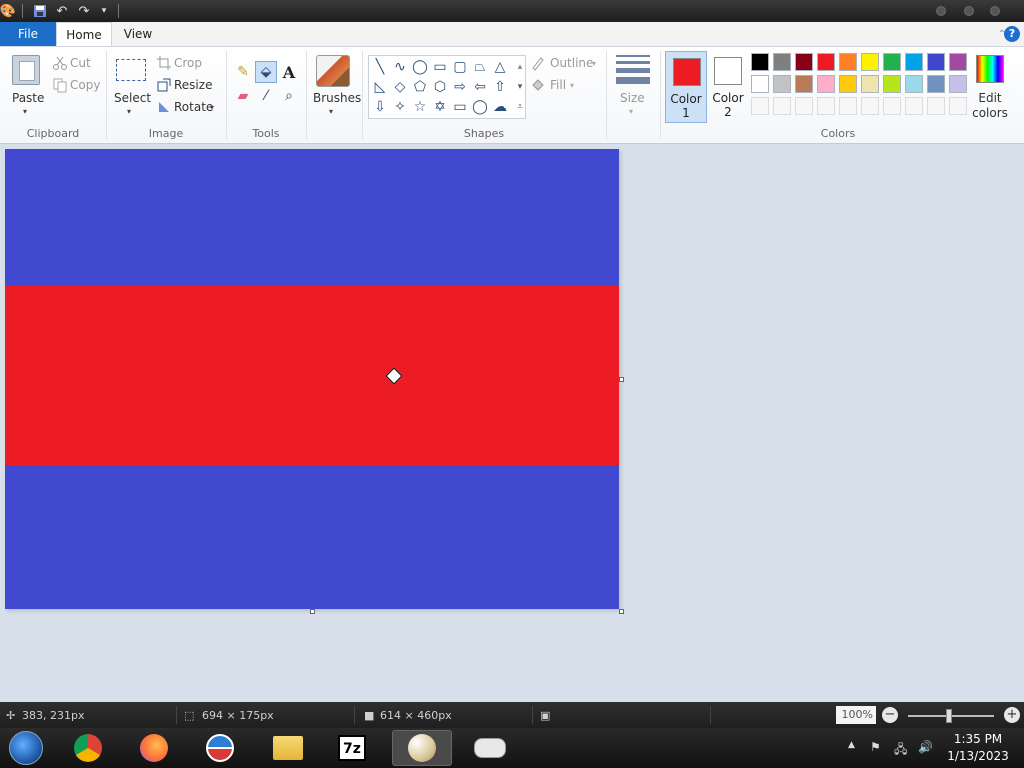  Describe the element at coordinates (25, 111) in the screenshot. I see `paste-dropdown-icon: ▾` at that location.